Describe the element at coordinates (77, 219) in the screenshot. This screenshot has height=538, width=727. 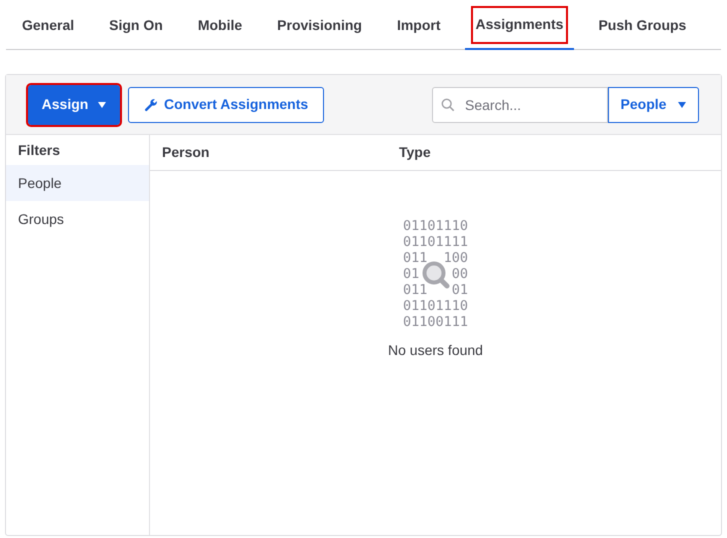
I see `filter-item: Groups` at that location.